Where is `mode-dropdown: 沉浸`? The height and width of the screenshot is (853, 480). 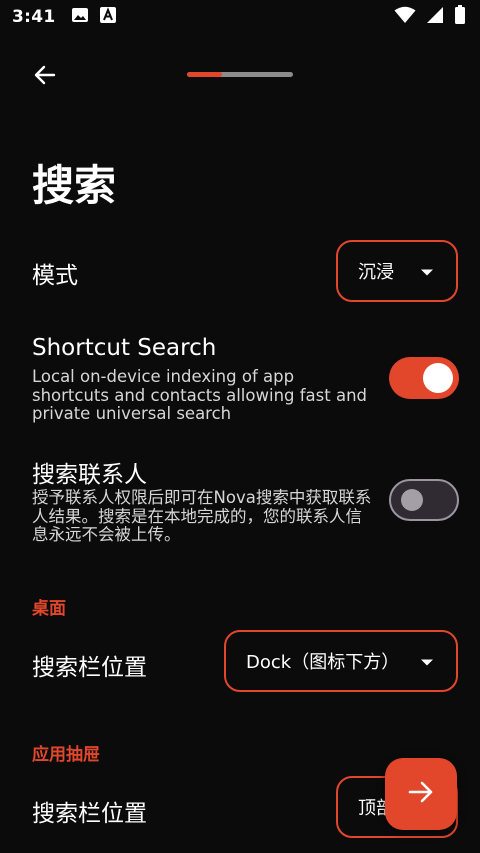 mode-dropdown: 沉浸 is located at coordinates (397, 271).